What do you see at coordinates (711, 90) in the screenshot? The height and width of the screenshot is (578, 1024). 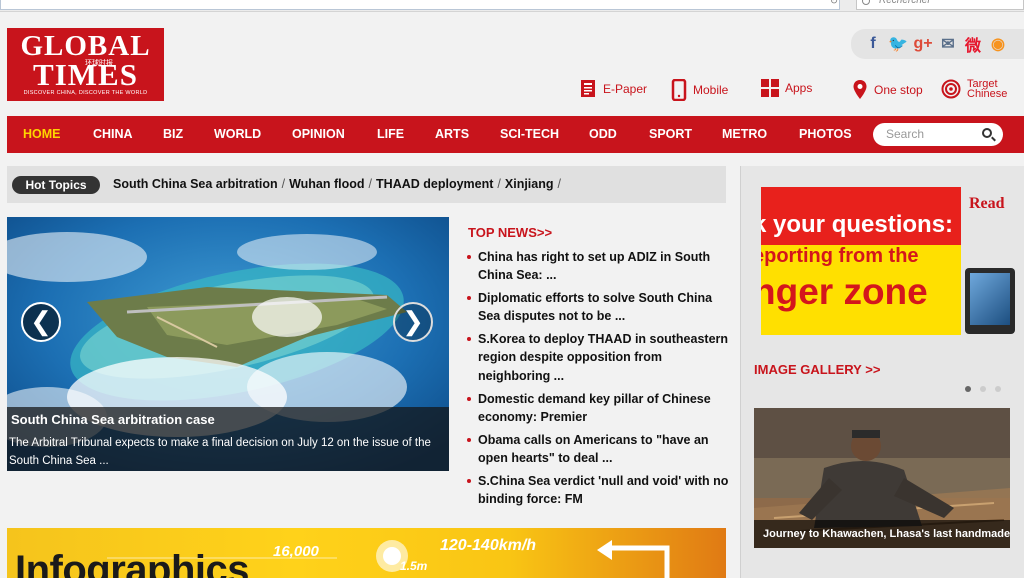 I see `mobile-label: Mobile` at bounding box center [711, 90].